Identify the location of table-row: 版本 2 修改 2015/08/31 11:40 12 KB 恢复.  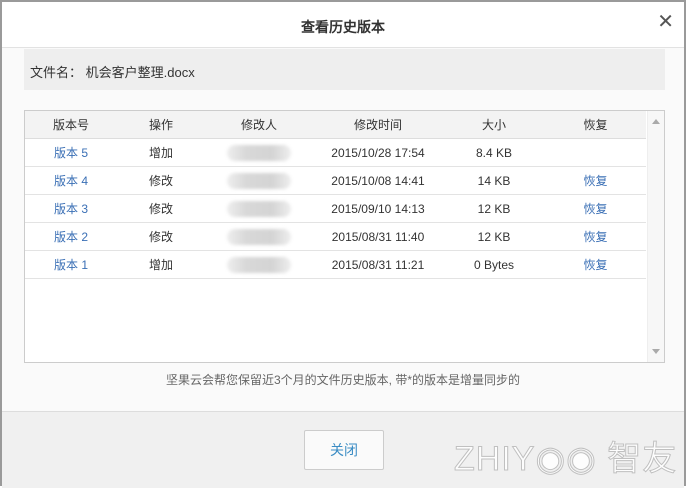
(335, 237).